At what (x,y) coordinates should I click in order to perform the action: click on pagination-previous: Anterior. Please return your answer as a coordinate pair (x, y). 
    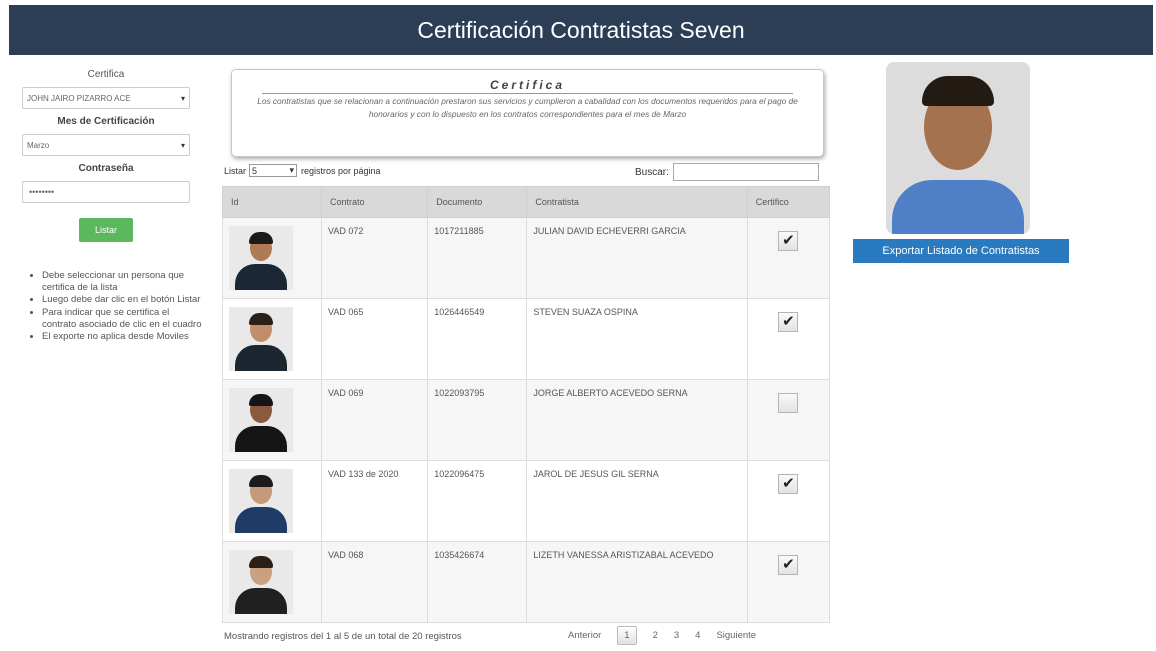
    Looking at the image, I should click on (584, 635).